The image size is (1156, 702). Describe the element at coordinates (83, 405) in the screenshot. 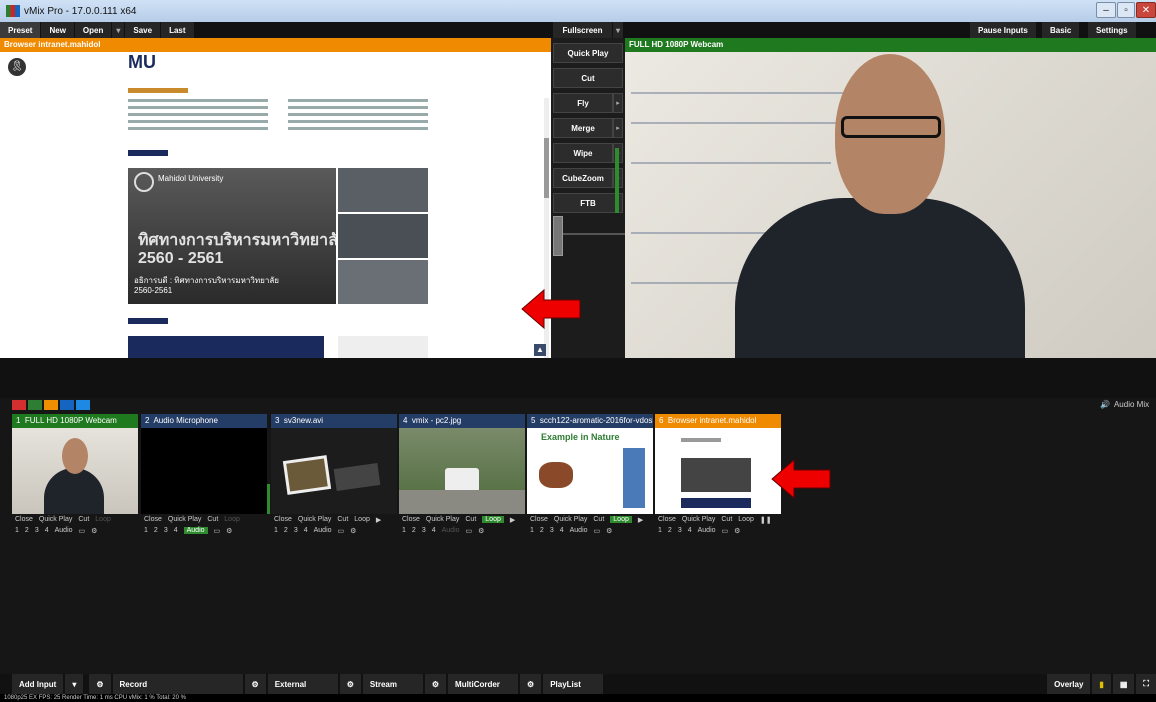

I see `swatch-lightblue` at that location.